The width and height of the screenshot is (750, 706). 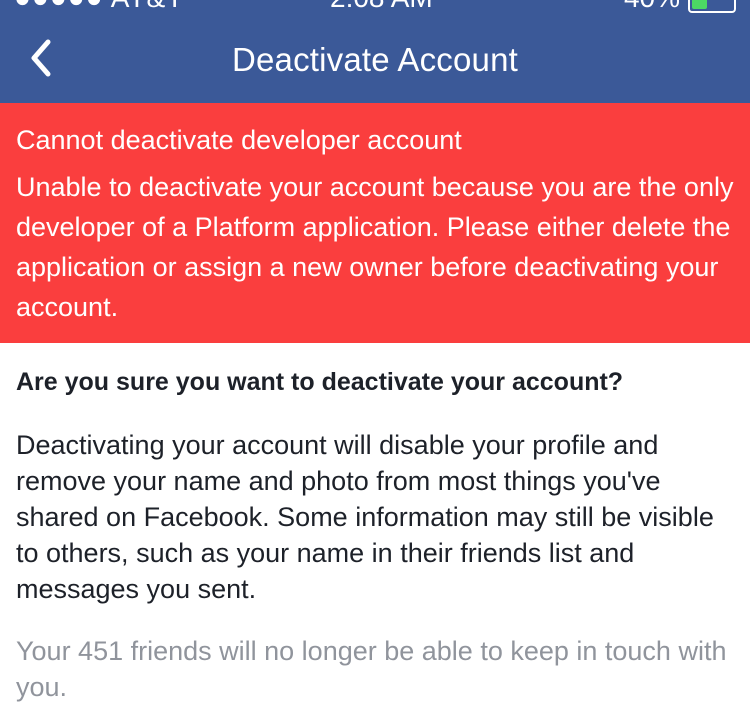 I want to click on battery-percent: 40%, so click(x=652, y=7).